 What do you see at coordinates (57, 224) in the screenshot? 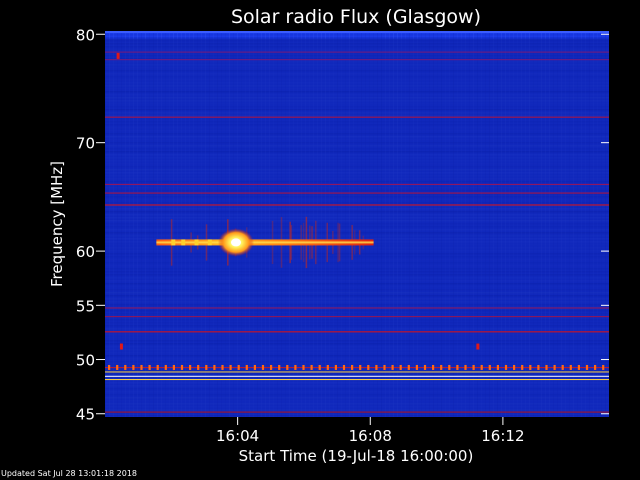
I see `y-axis-label: Frequency [MHz]` at bounding box center [57, 224].